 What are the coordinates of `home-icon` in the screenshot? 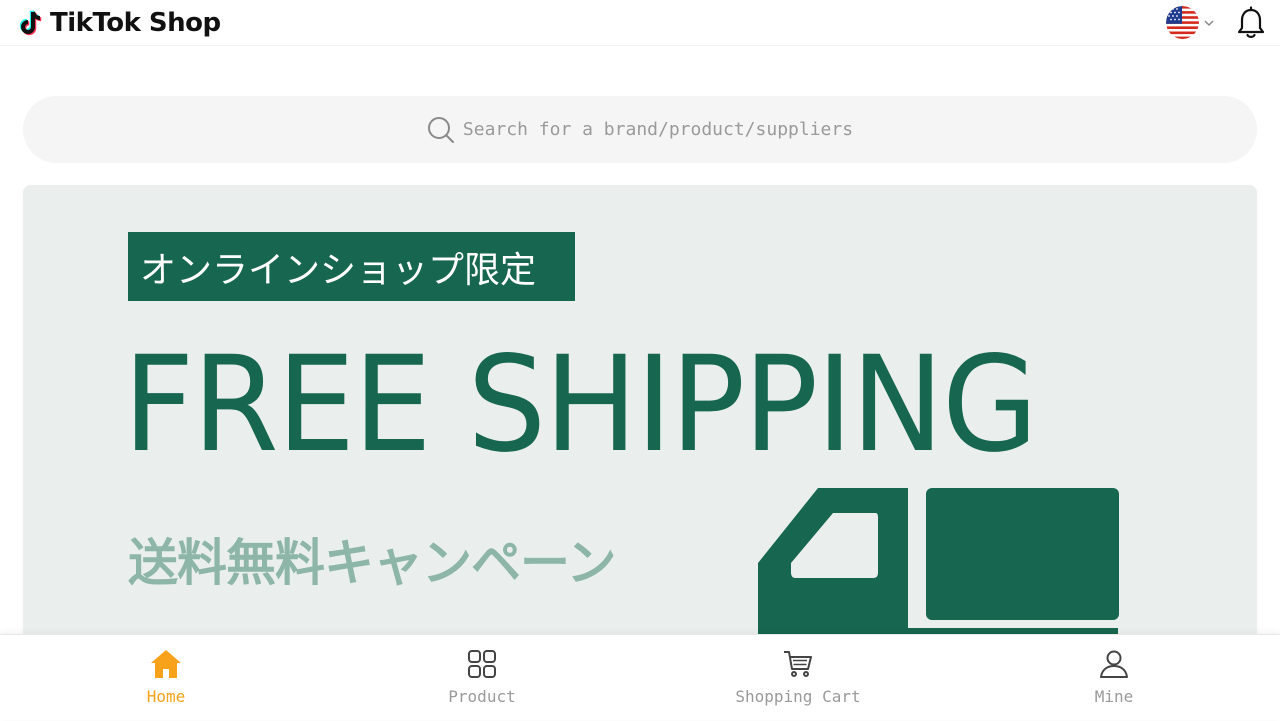 It's located at (166, 664).